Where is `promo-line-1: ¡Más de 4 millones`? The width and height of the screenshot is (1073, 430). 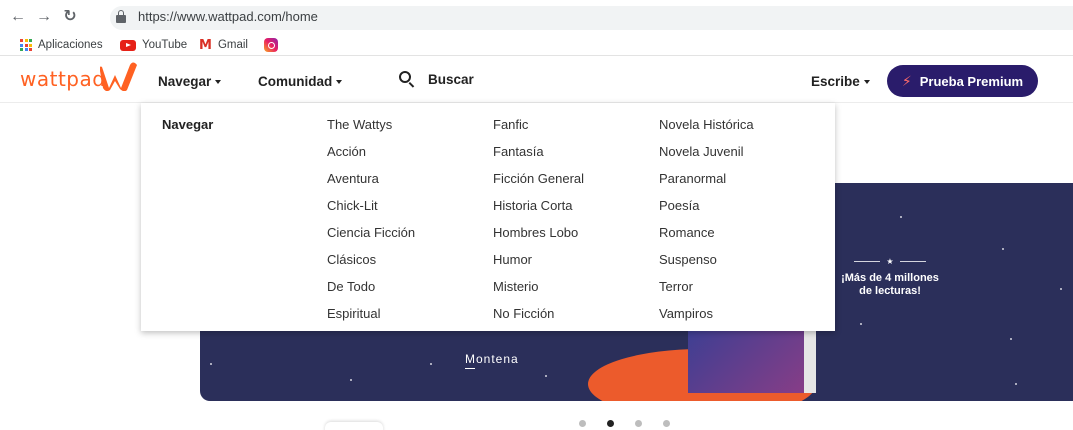 promo-line-1: ¡Más de 4 millones is located at coordinates (890, 278).